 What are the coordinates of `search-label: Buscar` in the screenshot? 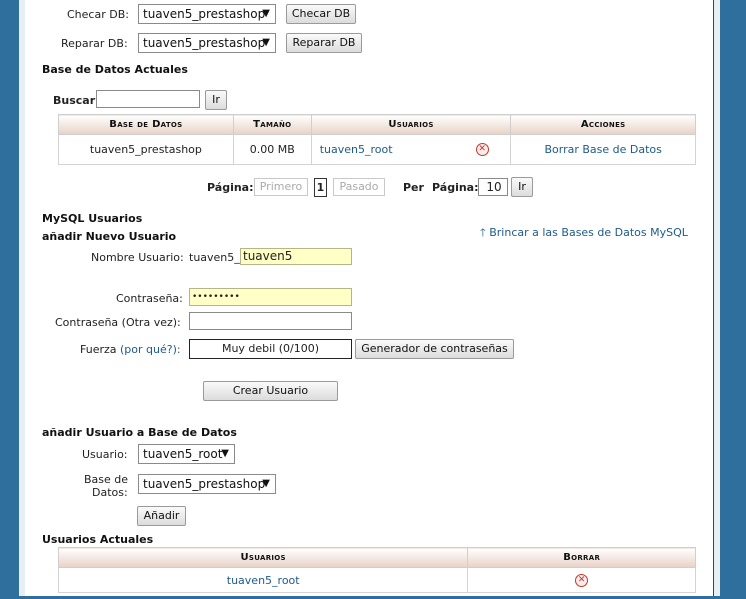 It's located at (74, 100).